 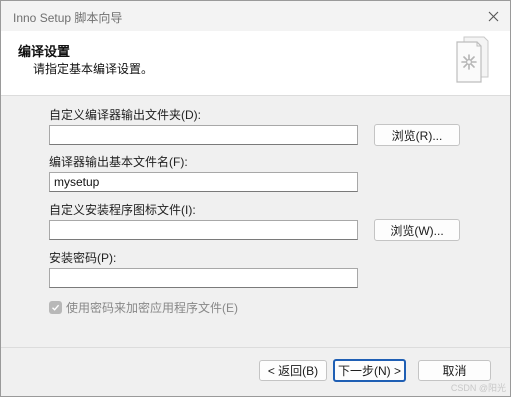 What do you see at coordinates (122, 210) in the screenshot?
I see `setup-icon-label: 自定义安装程序图标文件(I):` at bounding box center [122, 210].